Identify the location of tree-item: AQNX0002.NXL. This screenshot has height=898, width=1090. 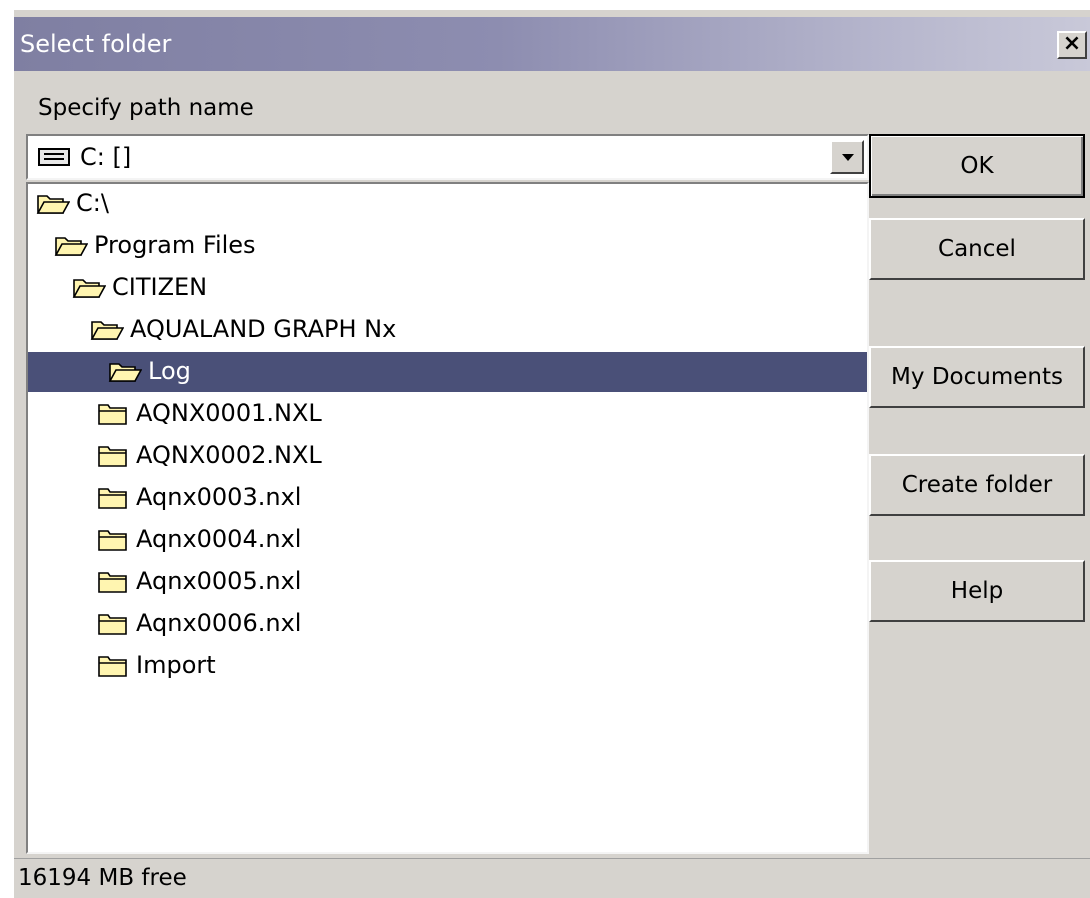
(447, 456).